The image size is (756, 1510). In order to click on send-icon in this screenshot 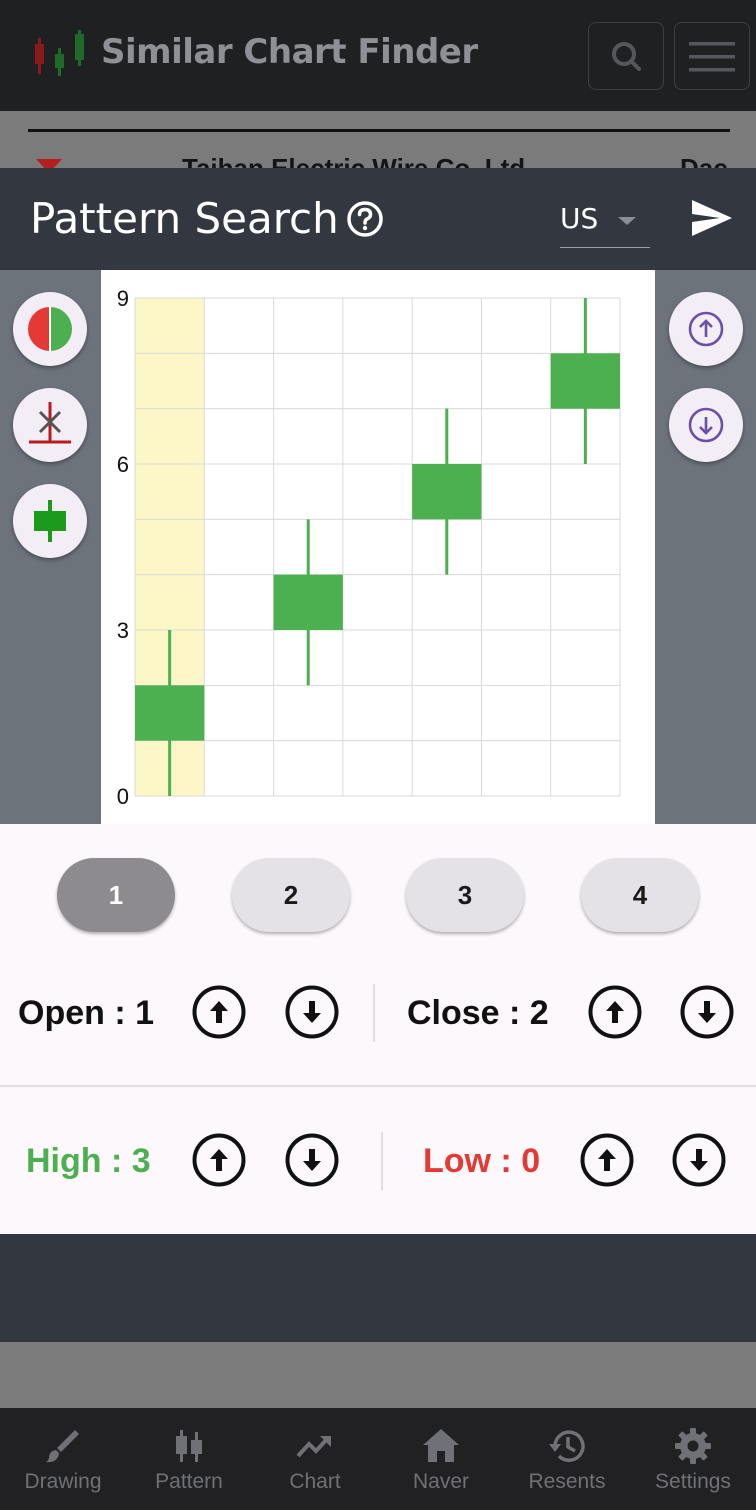, I will do `click(712, 218)`.